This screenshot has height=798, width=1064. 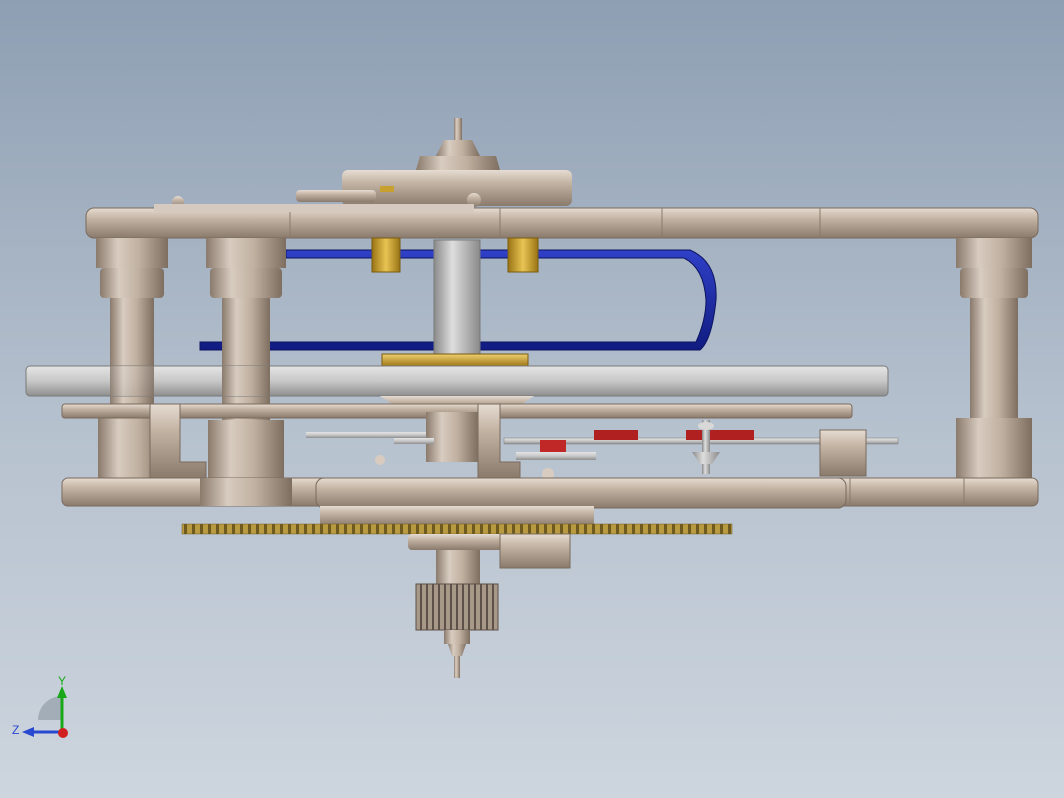 I want to click on balance-cock-cap, so click(x=434, y=162).